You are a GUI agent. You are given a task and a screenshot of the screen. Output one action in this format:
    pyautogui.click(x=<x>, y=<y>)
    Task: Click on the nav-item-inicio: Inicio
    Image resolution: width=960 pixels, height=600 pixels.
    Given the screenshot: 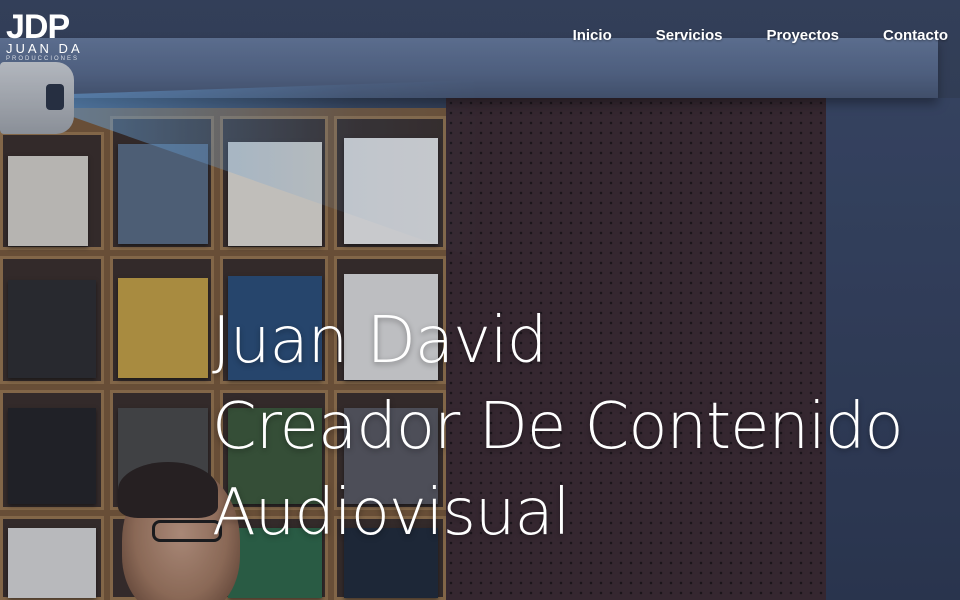 What is the action you would take?
    pyautogui.click(x=592, y=35)
    